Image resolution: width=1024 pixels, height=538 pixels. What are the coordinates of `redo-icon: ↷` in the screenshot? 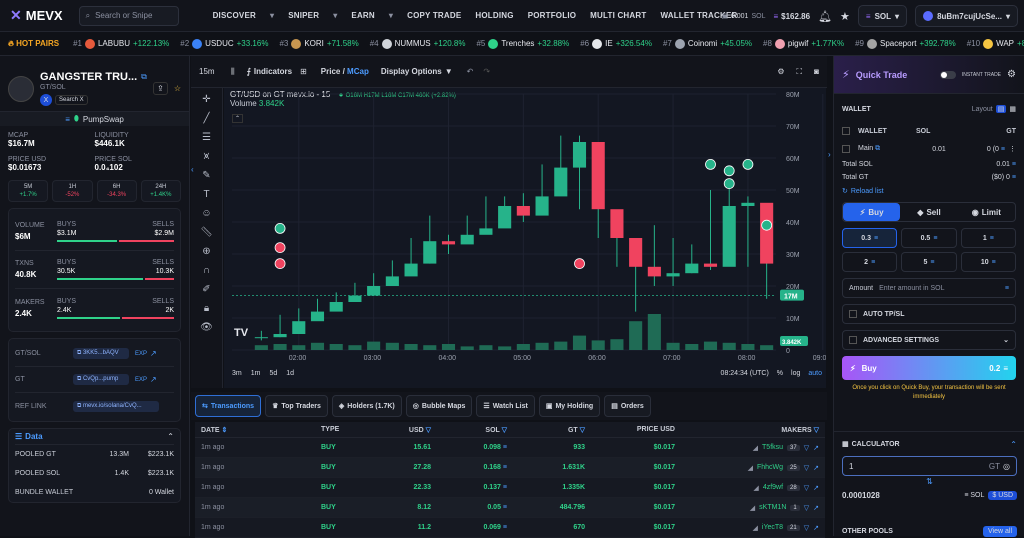 It's located at (486, 71).